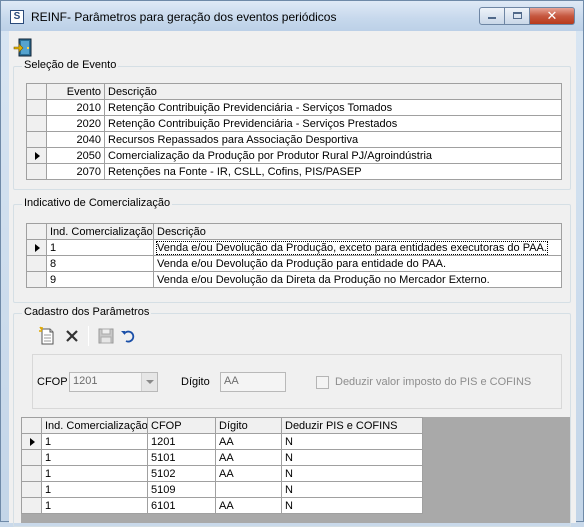 This screenshot has height=527, width=584. I want to click on cfop-cell: 5101, so click(181, 457).